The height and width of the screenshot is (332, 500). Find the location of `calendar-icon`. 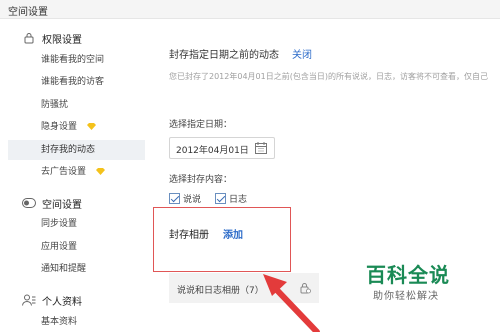

calendar-icon is located at coordinates (261, 148).